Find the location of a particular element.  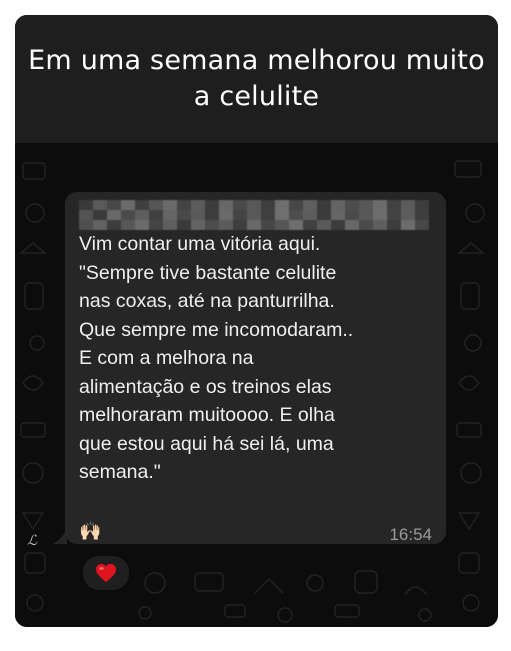

raised-hands-emoji: 🙌🏻 is located at coordinates (90, 531).